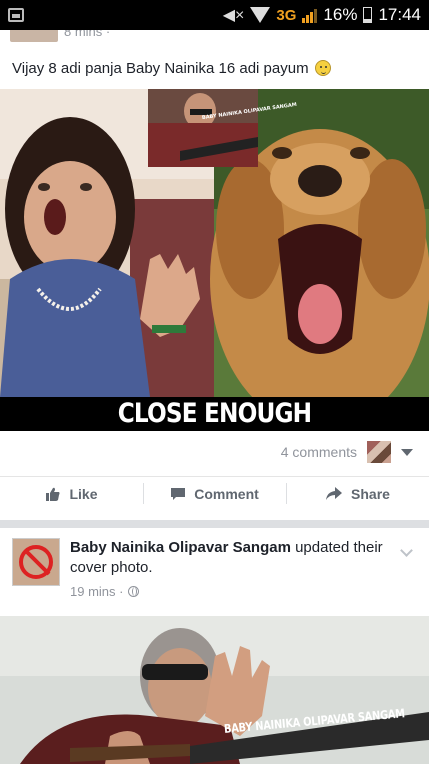  Describe the element at coordinates (319, 452) in the screenshot. I see `comments-count: 4 comments` at that location.